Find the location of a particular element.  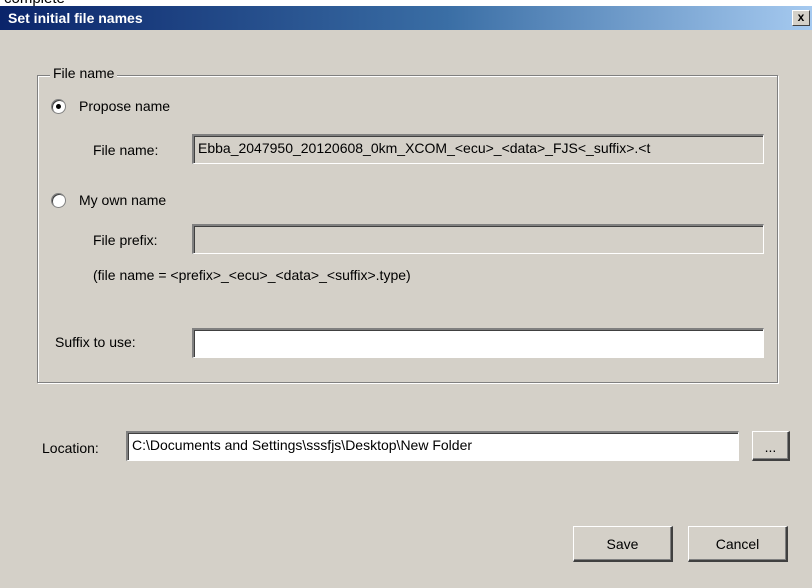

title-bar: Set initial file names x is located at coordinates (406, 18).